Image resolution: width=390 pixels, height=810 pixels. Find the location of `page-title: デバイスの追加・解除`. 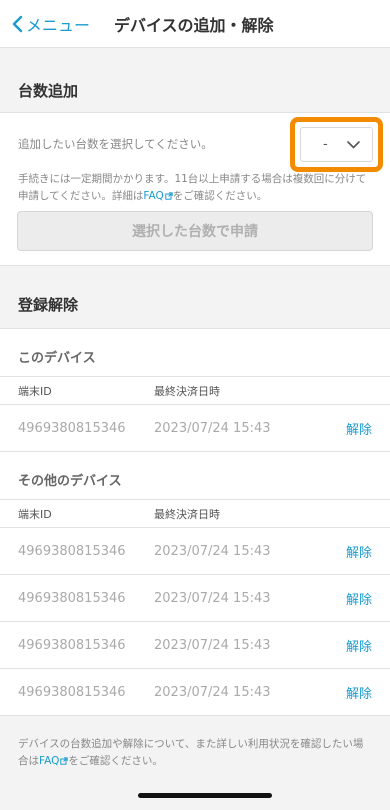

page-title: デバイスの追加・解除 is located at coordinates (194, 25).